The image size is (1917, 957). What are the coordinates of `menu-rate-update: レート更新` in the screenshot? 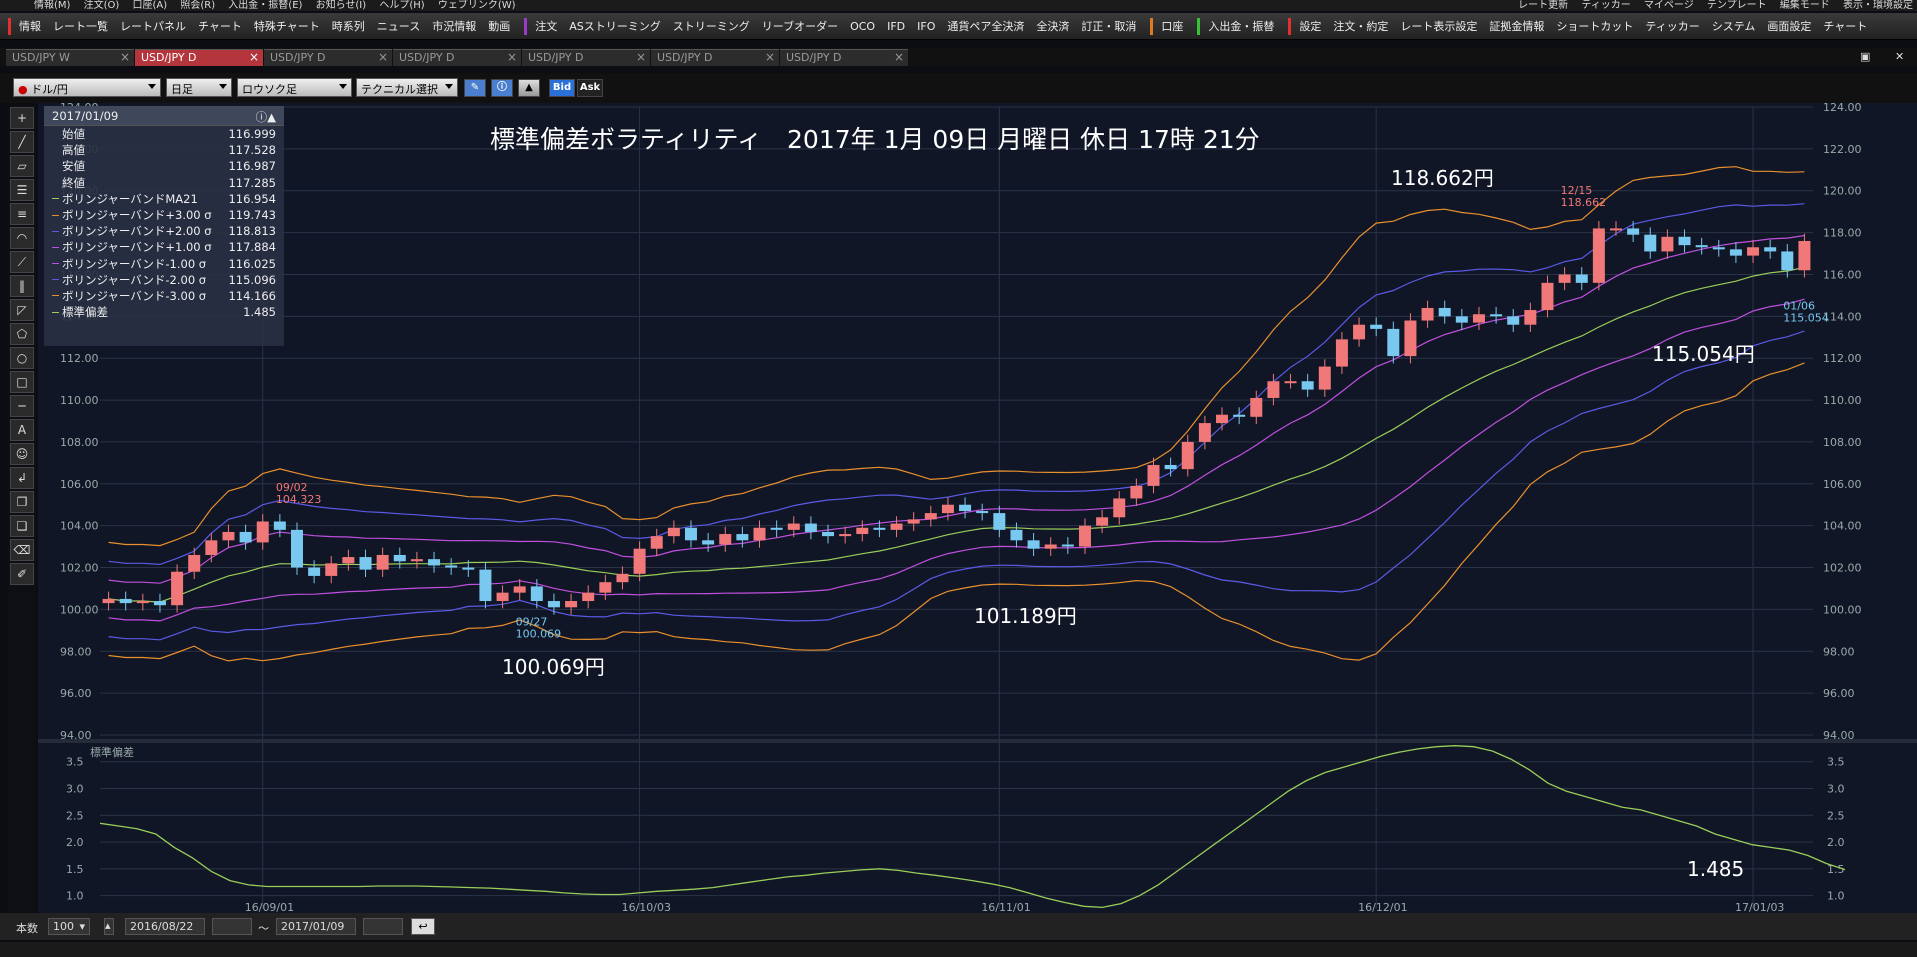 It's located at (1543, 5).